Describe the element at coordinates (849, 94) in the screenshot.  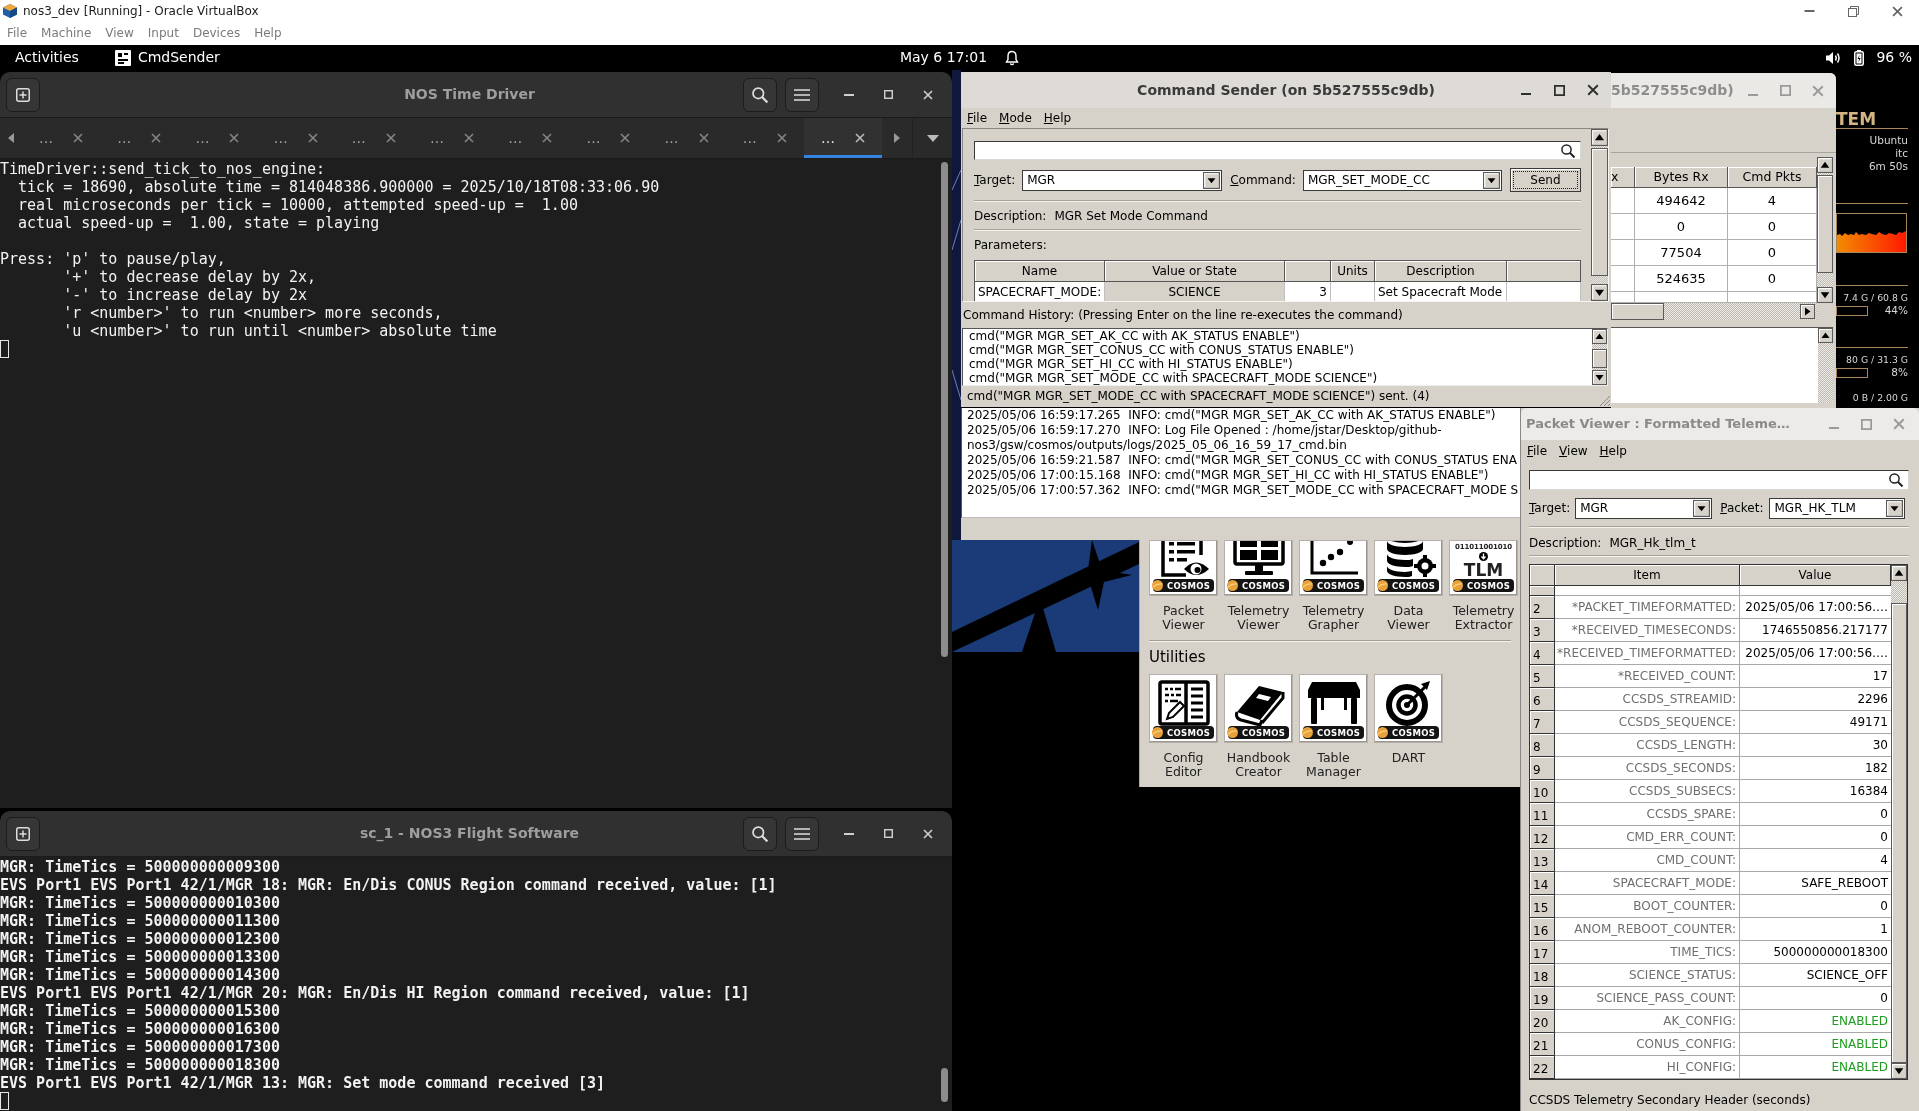
I see `minimize-icon` at that location.